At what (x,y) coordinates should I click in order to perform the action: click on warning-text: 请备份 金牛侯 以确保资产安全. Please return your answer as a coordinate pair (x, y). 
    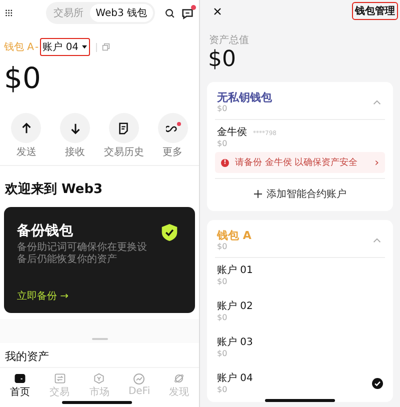
    Looking at the image, I should click on (297, 162).